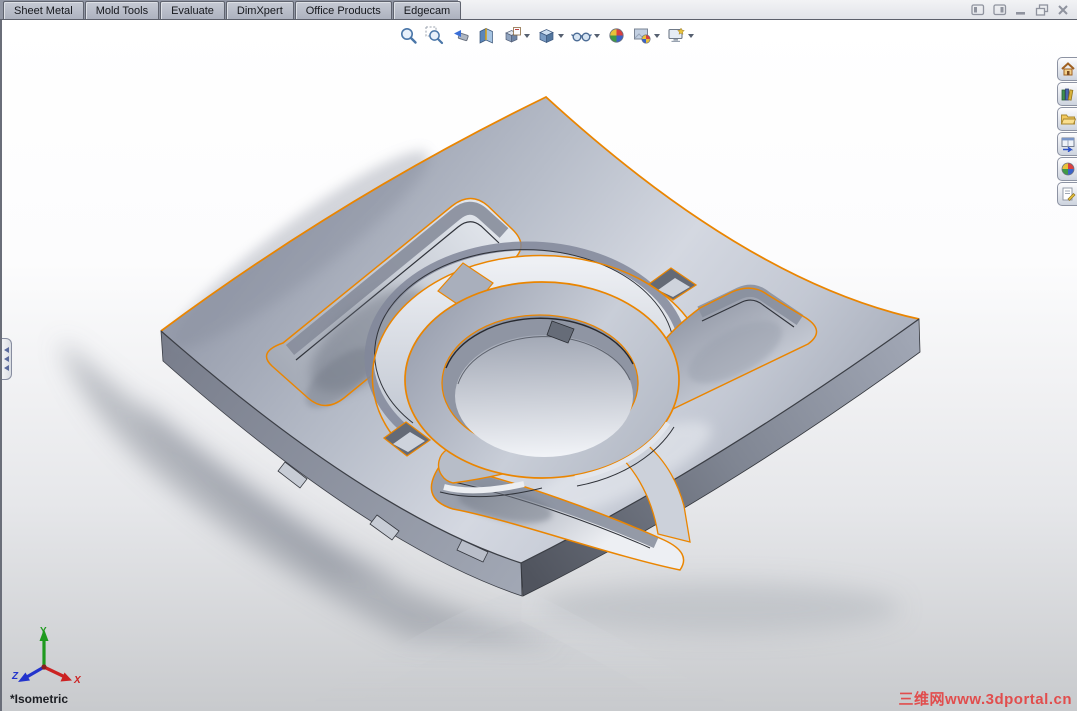 The image size is (1077, 711). I want to click on apply-scene-icon, so click(642, 36).